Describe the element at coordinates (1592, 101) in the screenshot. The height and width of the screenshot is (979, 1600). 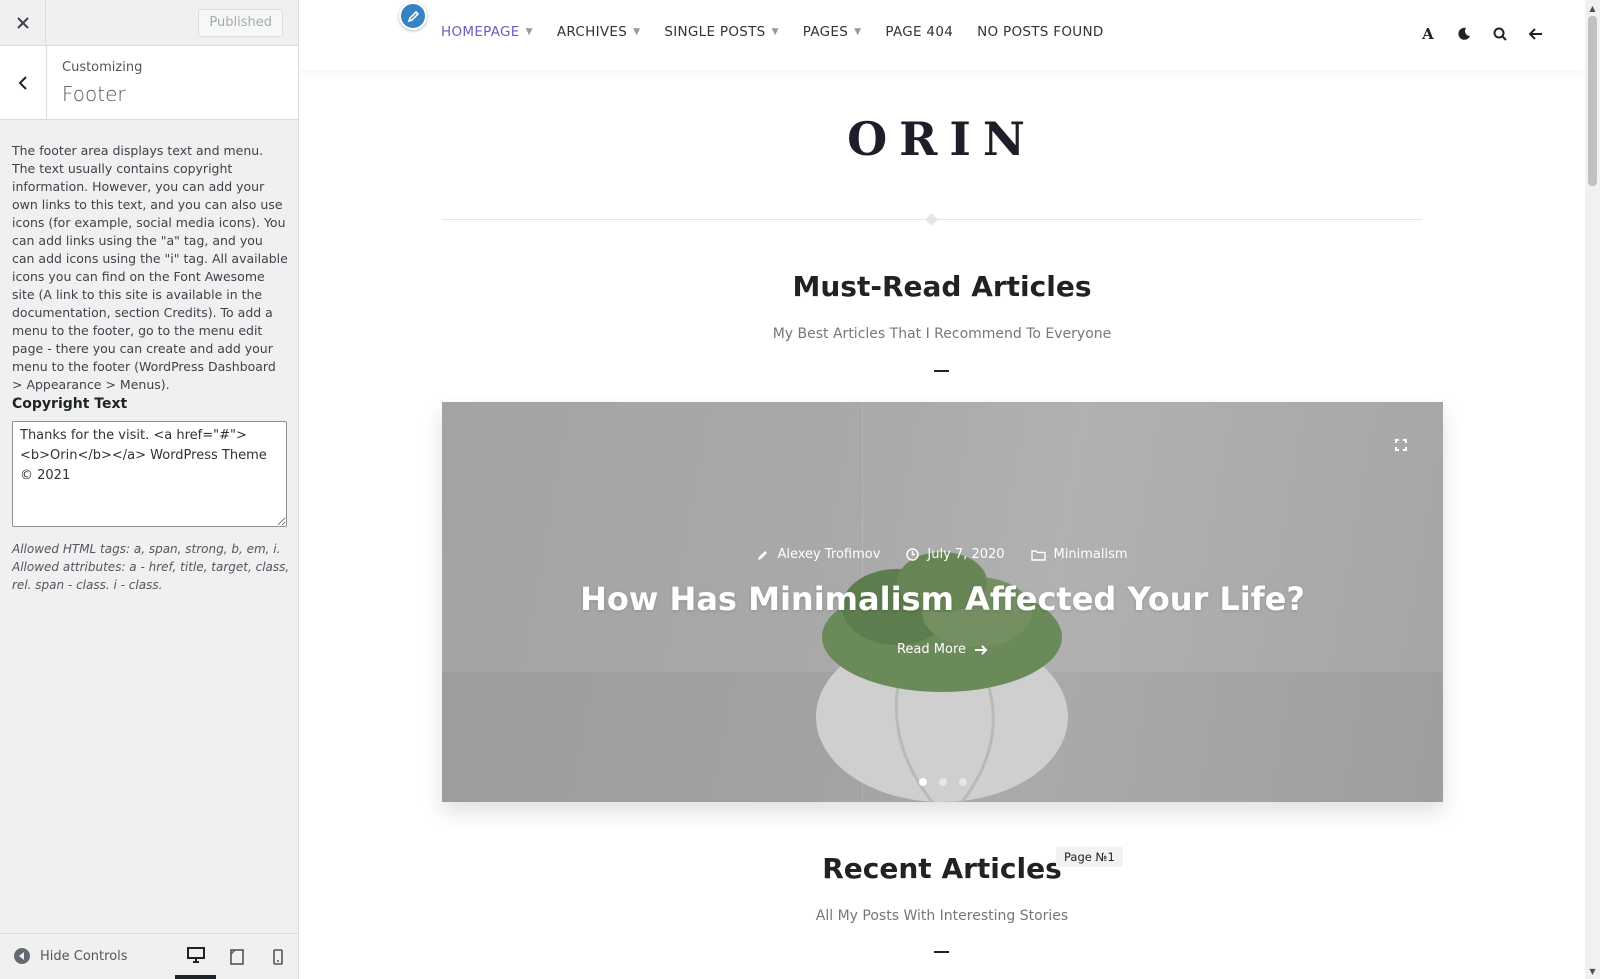
I see `scrollbar-thumb` at that location.